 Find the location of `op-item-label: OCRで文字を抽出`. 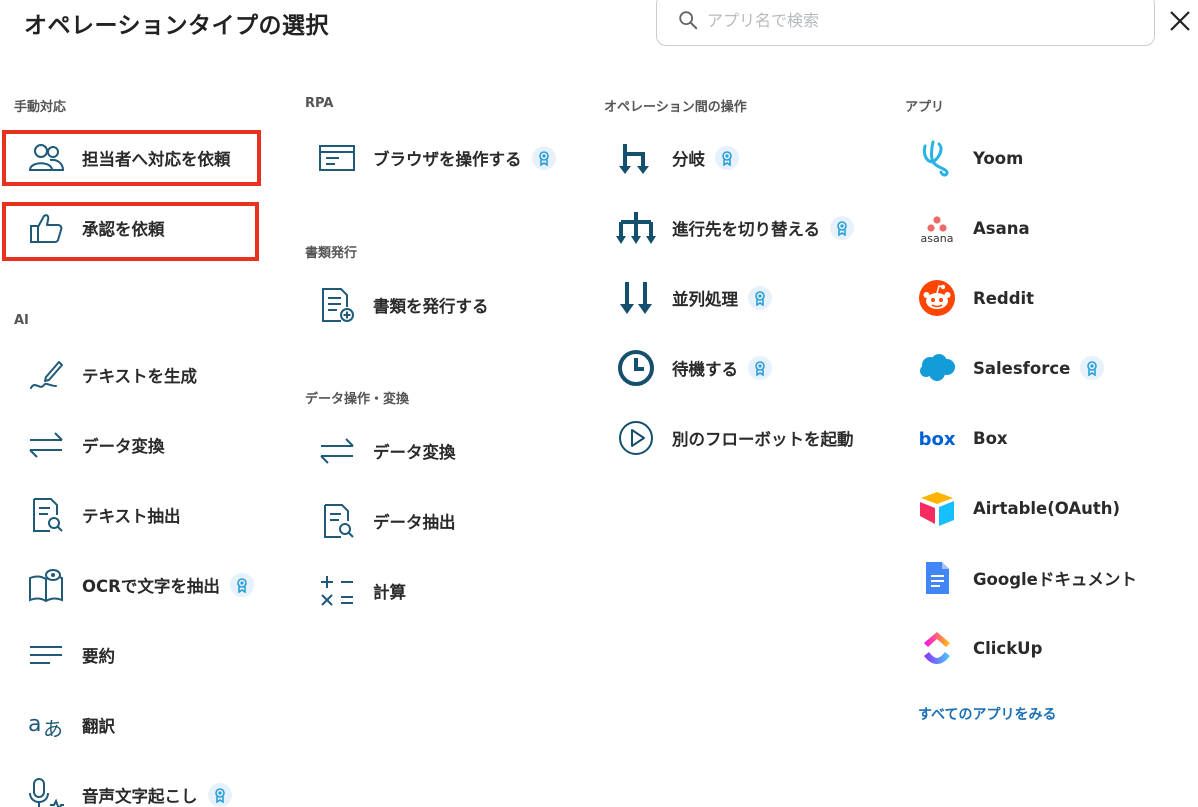

op-item-label: OCRで文字を抽出 is located at coordinates (151, 586).